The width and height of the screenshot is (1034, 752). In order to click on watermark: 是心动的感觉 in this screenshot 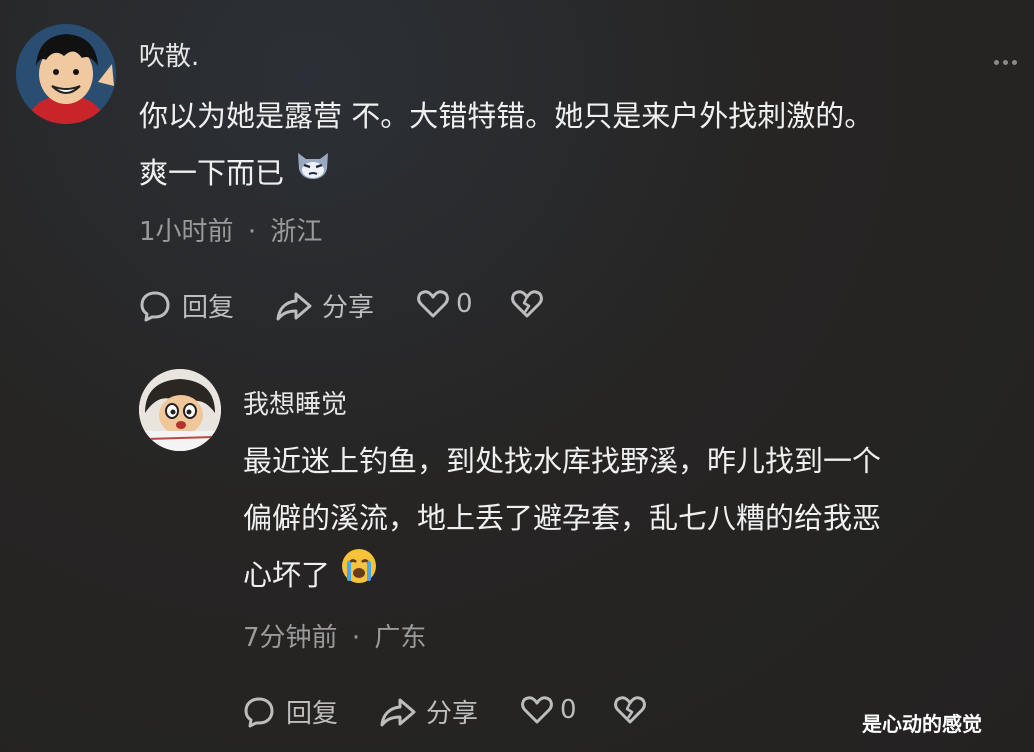, I will do `click(922, 724)`.